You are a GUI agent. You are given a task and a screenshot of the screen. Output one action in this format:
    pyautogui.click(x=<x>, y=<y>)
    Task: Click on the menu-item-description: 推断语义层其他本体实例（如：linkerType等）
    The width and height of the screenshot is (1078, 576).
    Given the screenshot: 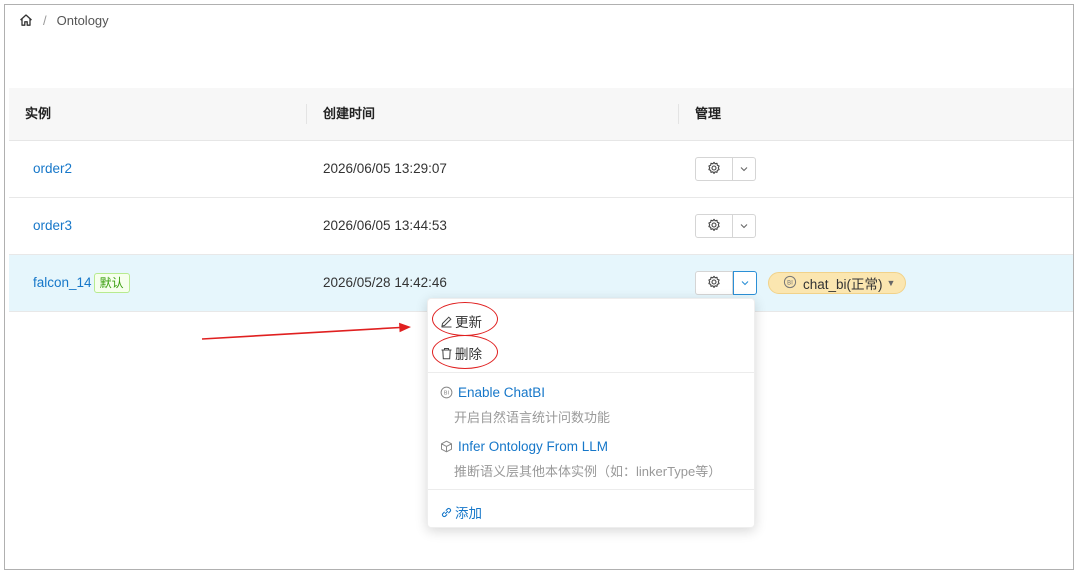 What is the action you would take?
    pyautogui.click(x=588, y=471)
    